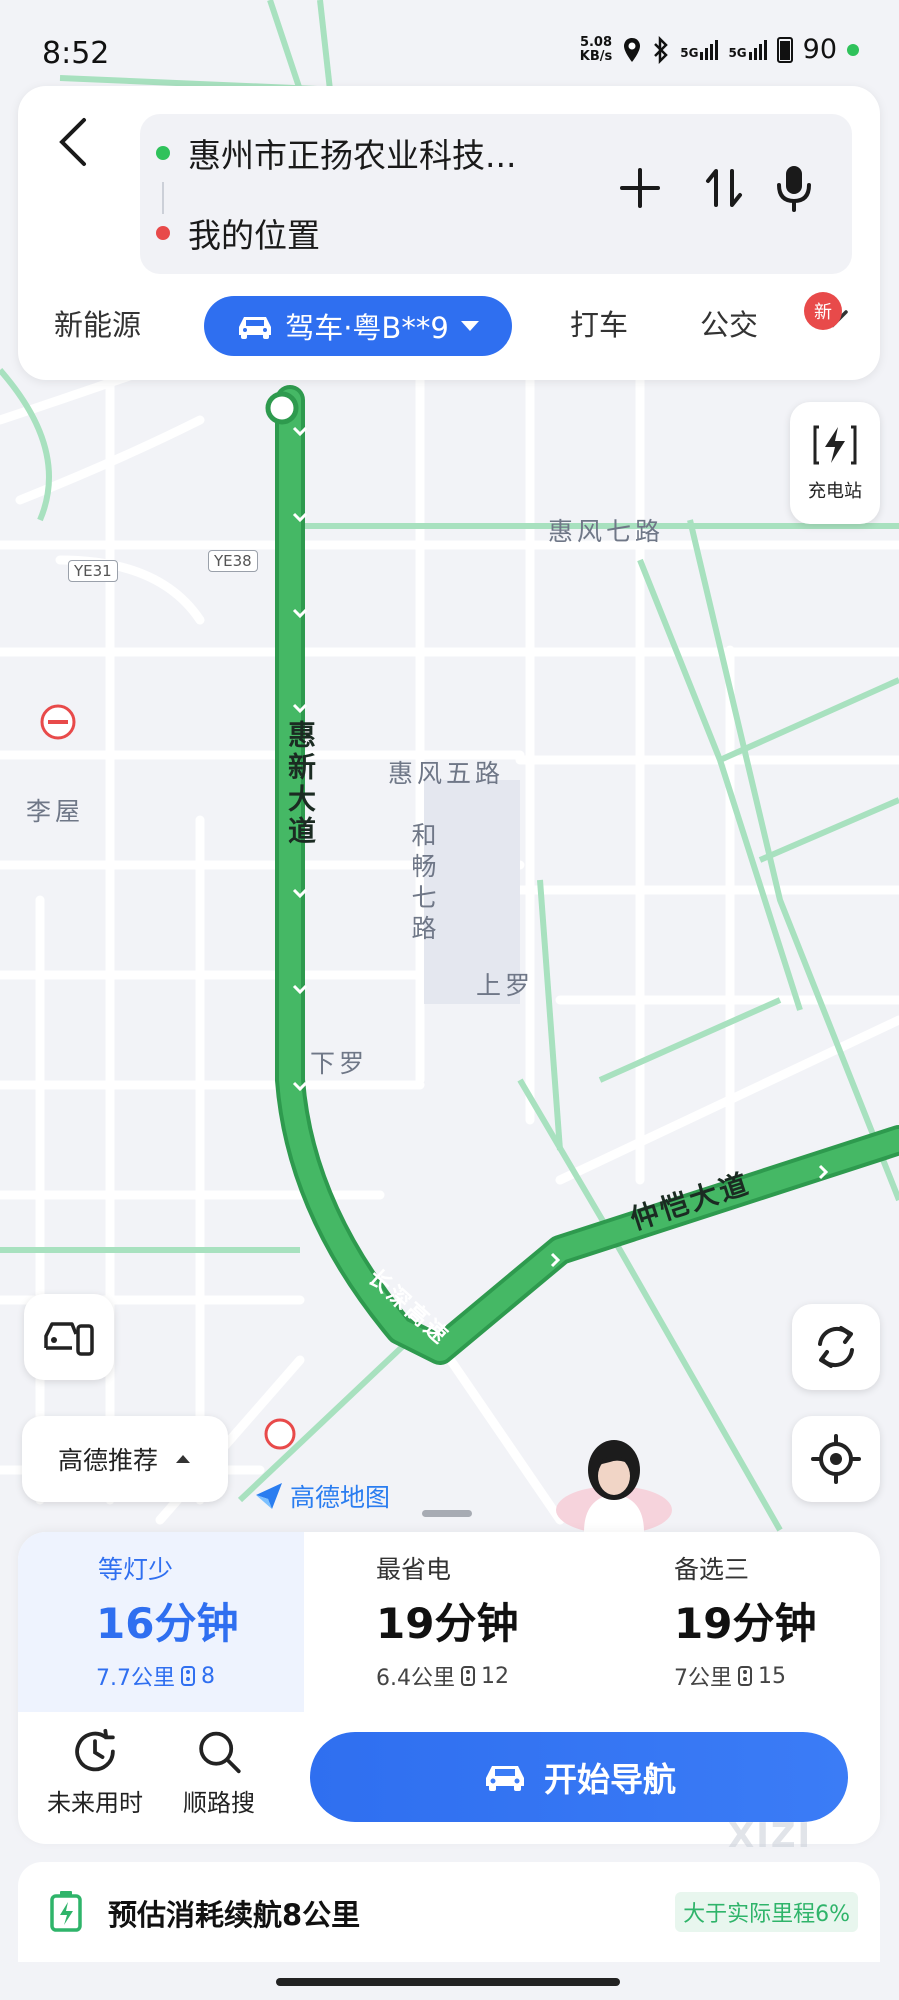 This screenshot has width=899, height=2000. Describe the element at coordinates (596, 42) in the screenshot. I see `net-speed-value: 5.08` at that location.